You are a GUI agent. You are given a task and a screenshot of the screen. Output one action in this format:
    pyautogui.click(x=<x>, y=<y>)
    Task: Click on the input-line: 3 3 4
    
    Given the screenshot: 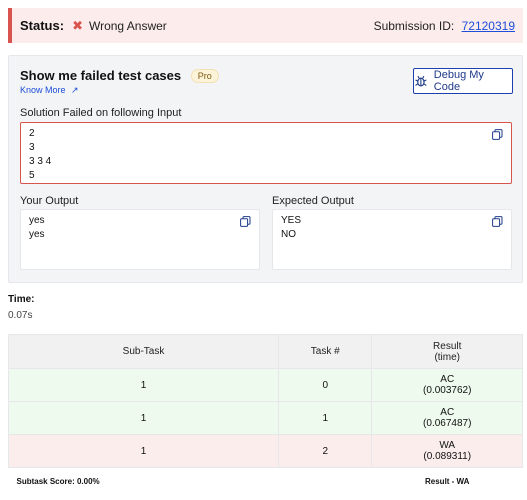 What is the action you would take?
    pyautogui.click(x=40, y=161)
    